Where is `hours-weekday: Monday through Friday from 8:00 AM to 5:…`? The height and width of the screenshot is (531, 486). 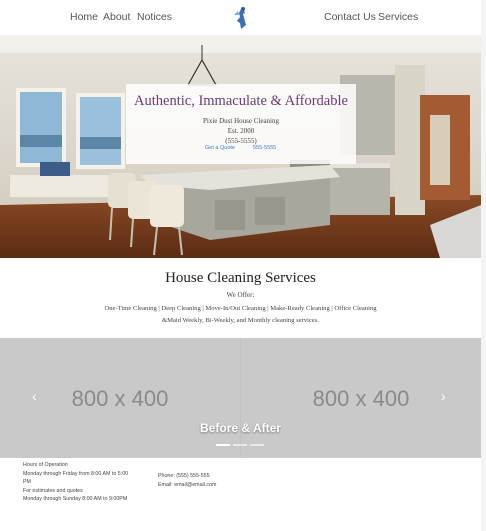
hours-weekday: Monday through Friday from 8:00 AM to 5:… is located at coordinates (76, 473).